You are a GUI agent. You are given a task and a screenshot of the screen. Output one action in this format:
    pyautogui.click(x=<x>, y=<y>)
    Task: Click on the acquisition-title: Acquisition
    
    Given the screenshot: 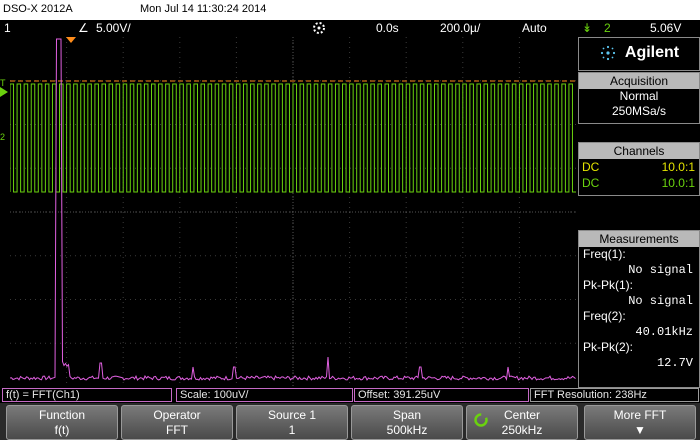 What is the action you would take?
    pyautogui.click(x=639, y=81)
    